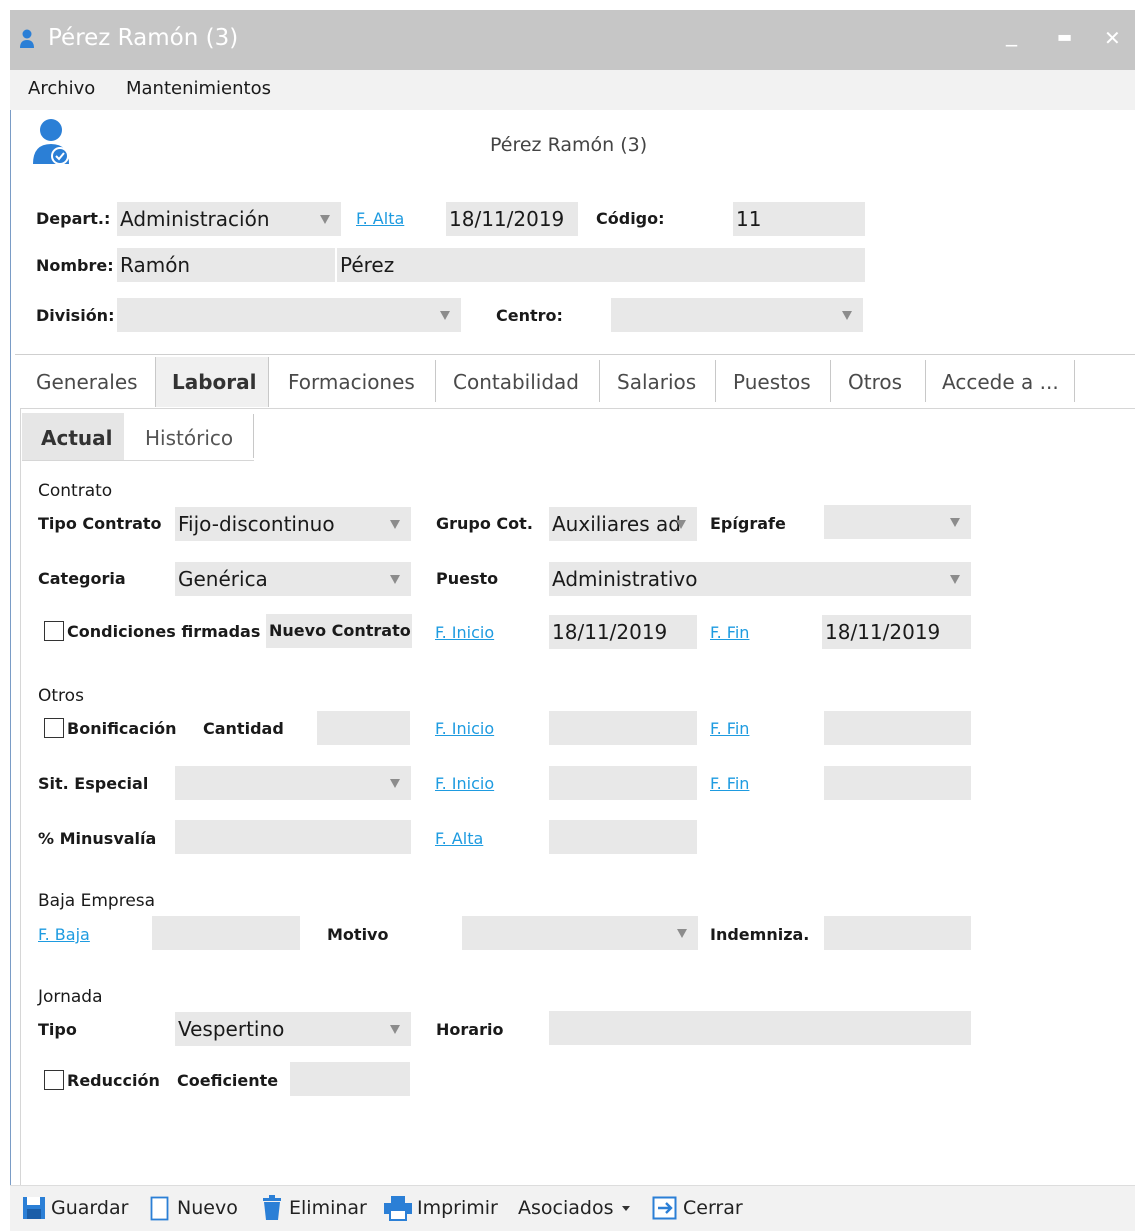 This screenshot has height=1231, width=1135. What do you see at coordinates (97, 901) in the screenshot?
I see `baja-section-title: Baja Empresa` at bounding box center [97, 901].